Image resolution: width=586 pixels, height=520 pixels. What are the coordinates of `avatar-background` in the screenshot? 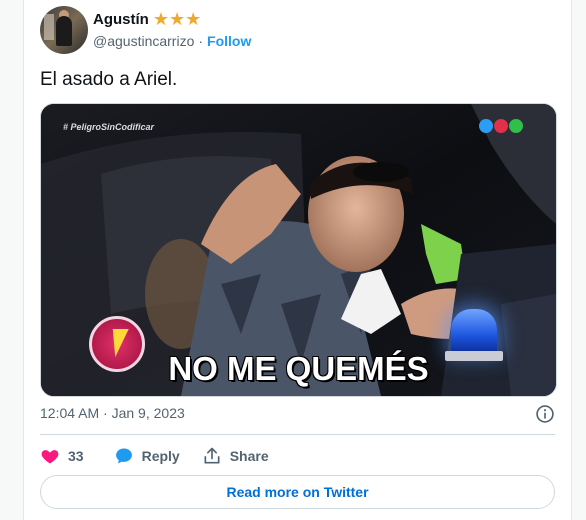 It's located at (49, 27).